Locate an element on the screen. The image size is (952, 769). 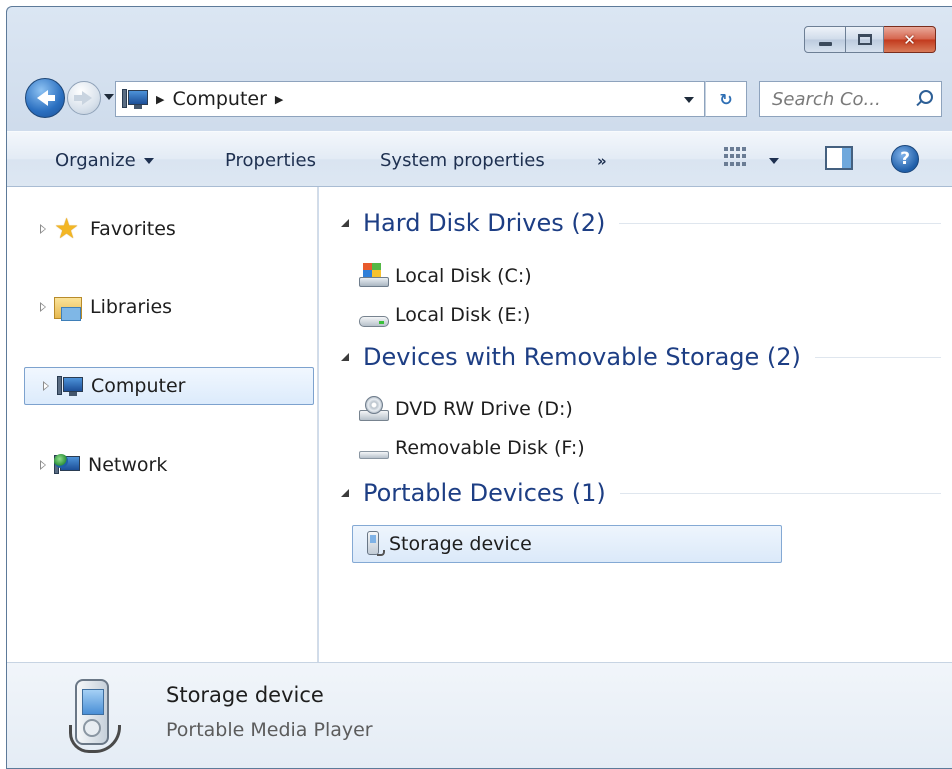
maximize-icon is located at coordinates (864, 39).